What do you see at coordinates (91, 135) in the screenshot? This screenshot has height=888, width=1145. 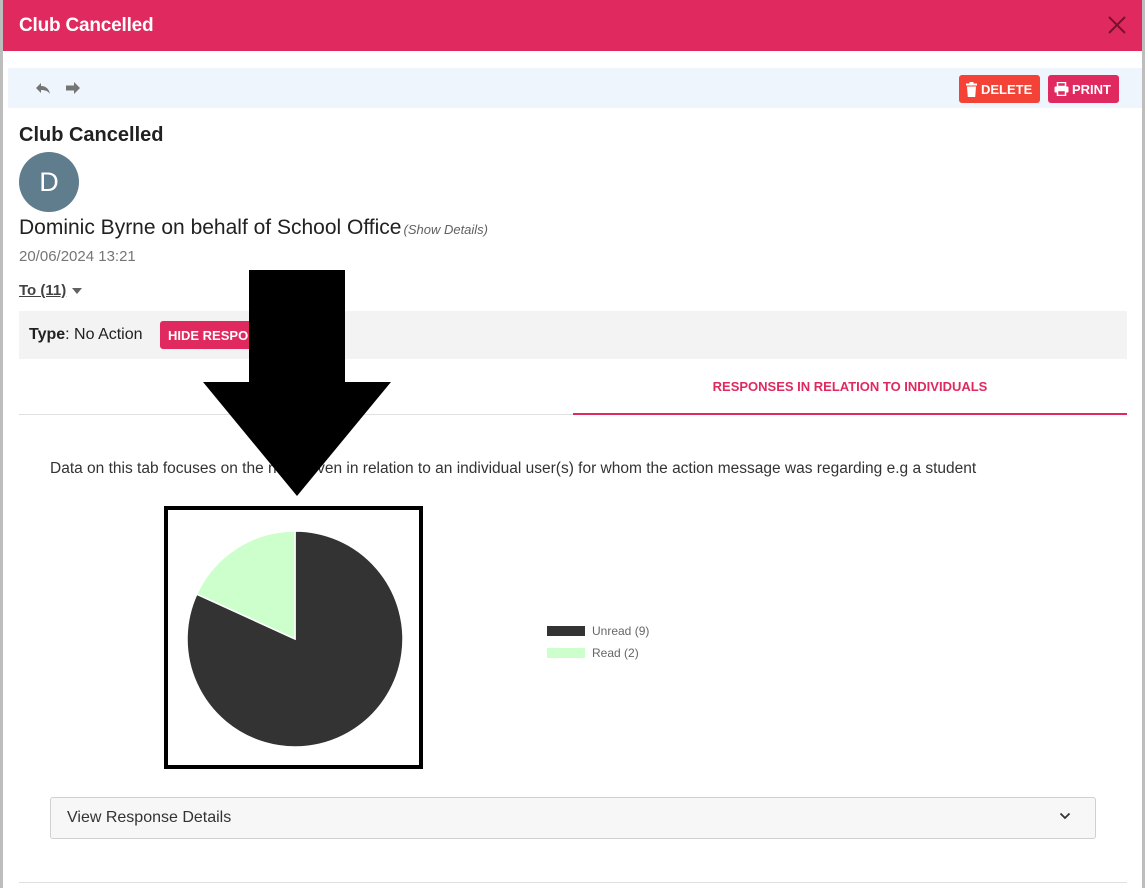 I see `message-title: Club Cancelled` at bounding box center [91, 135].